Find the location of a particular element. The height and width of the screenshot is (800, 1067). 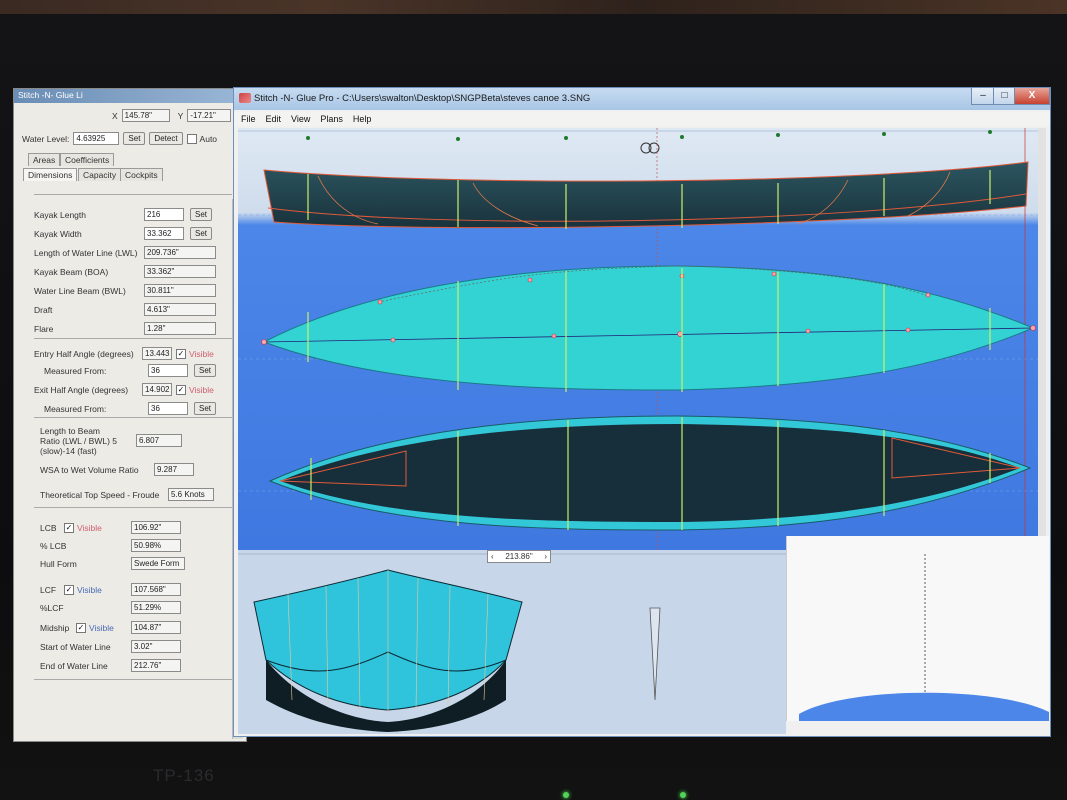

top-speed-label: Theoretical Top Speed - Froude is located at coordinates (100, 494).